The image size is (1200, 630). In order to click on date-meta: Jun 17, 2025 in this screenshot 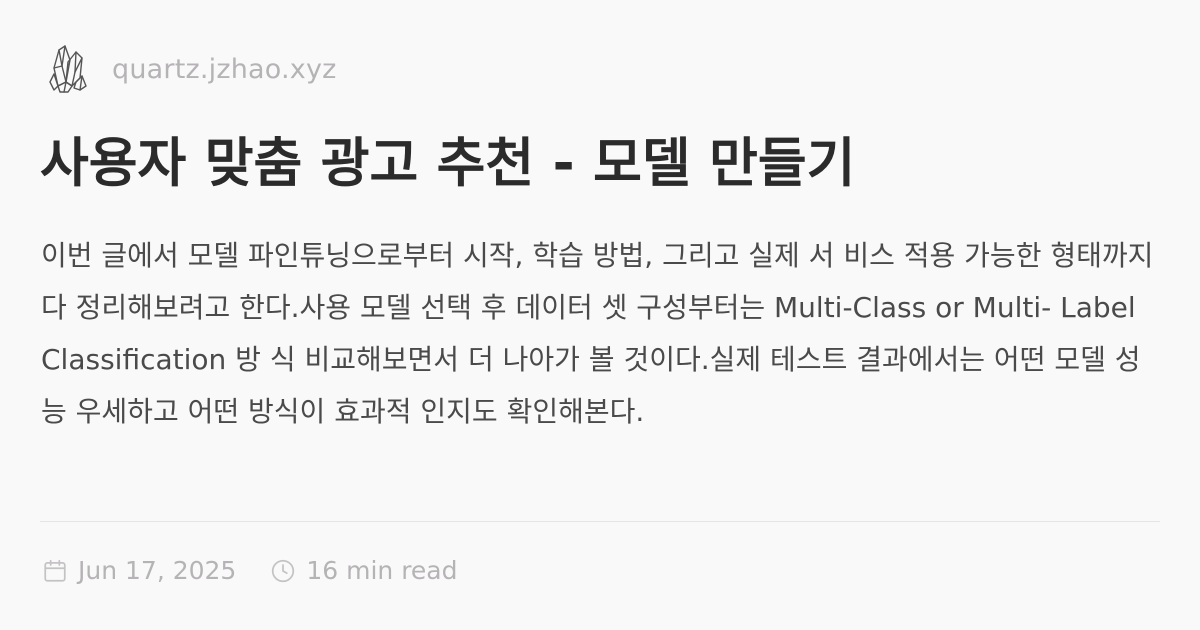, I will do `click(139, 570)`.